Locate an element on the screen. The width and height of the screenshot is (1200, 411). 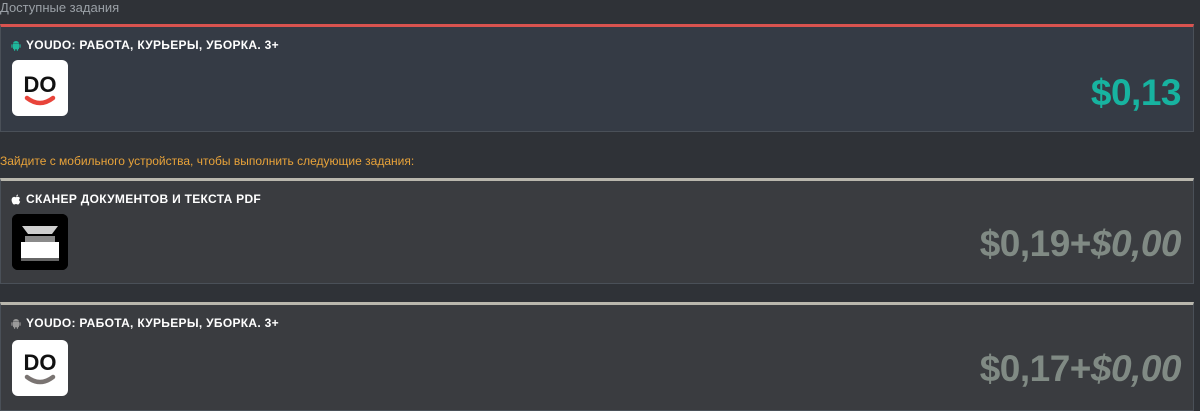
task-title-text: СКАНЕР ДОКУМЕНТОВ И ТЕКСТА PDF is located at coordinates (144, 199).